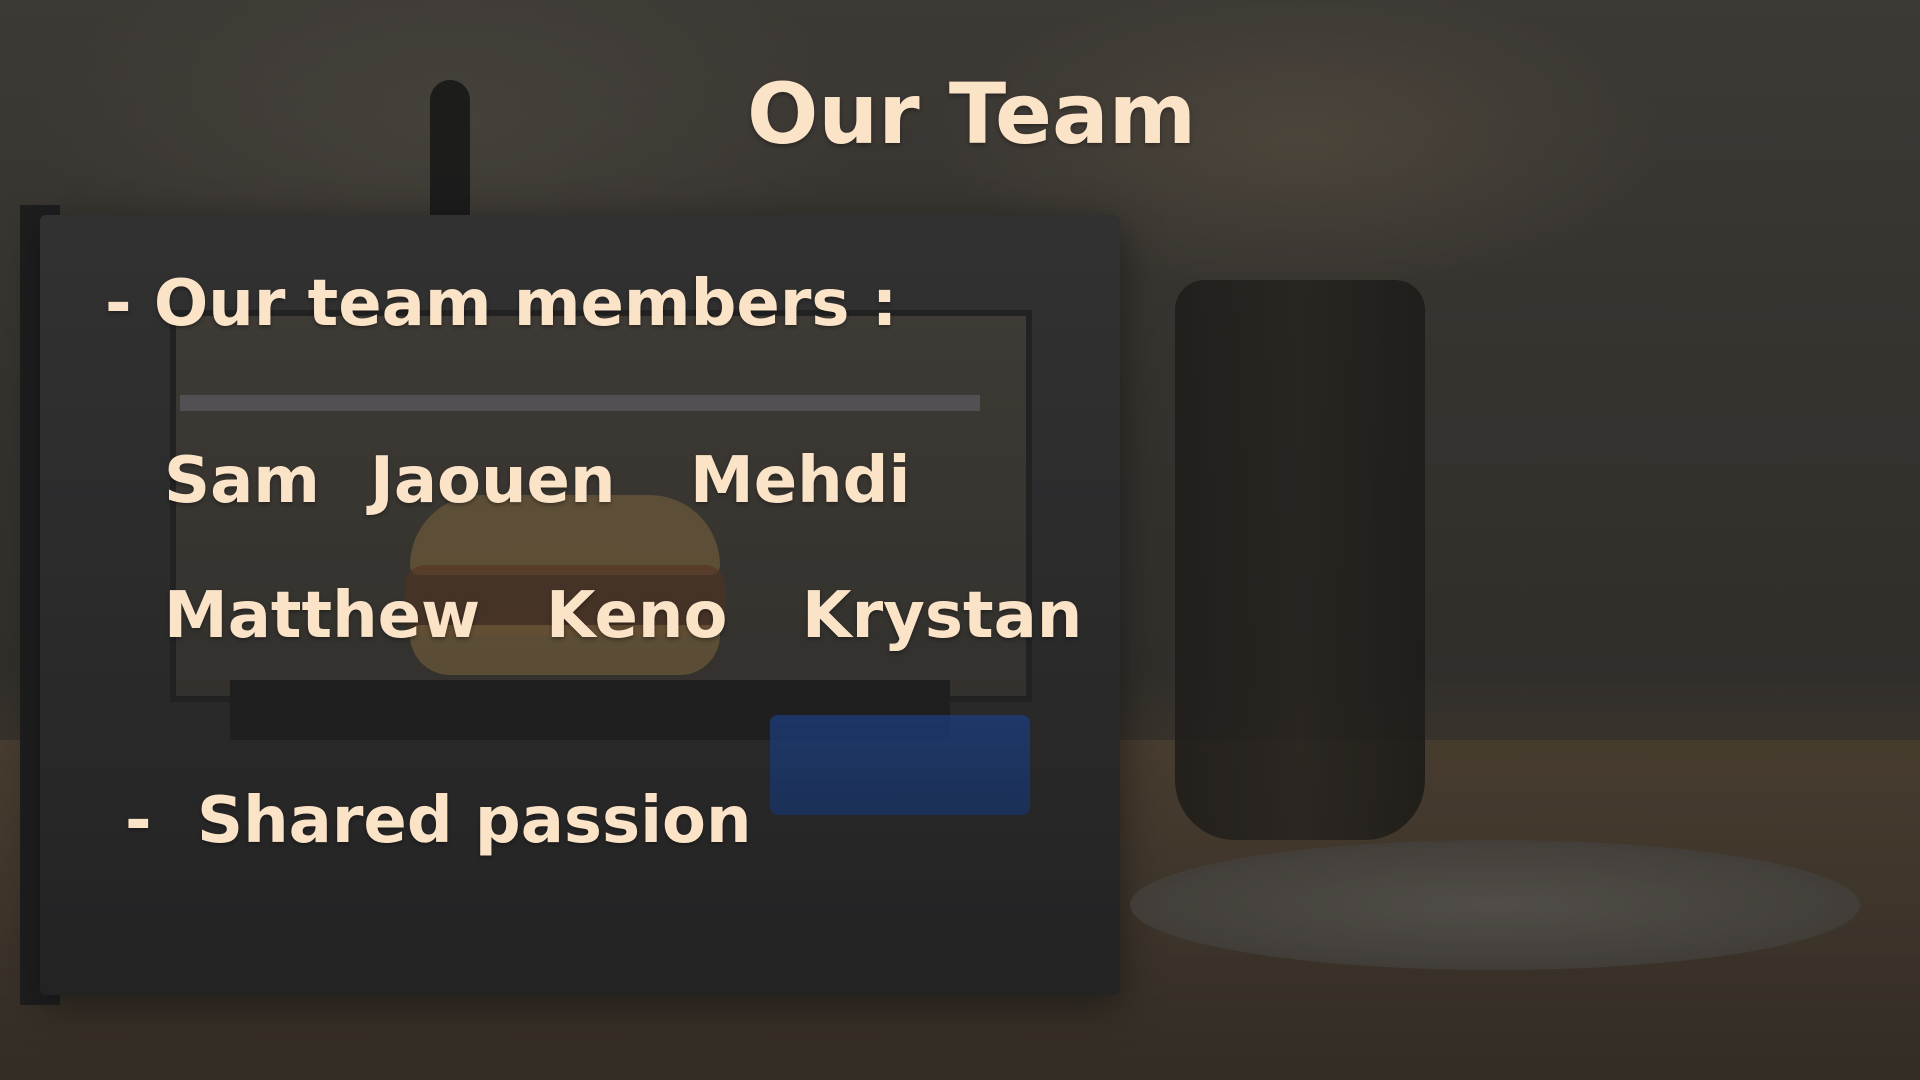 The image size is (1920, 1080). I want to click on background-printer-panel, so click(900, 765).